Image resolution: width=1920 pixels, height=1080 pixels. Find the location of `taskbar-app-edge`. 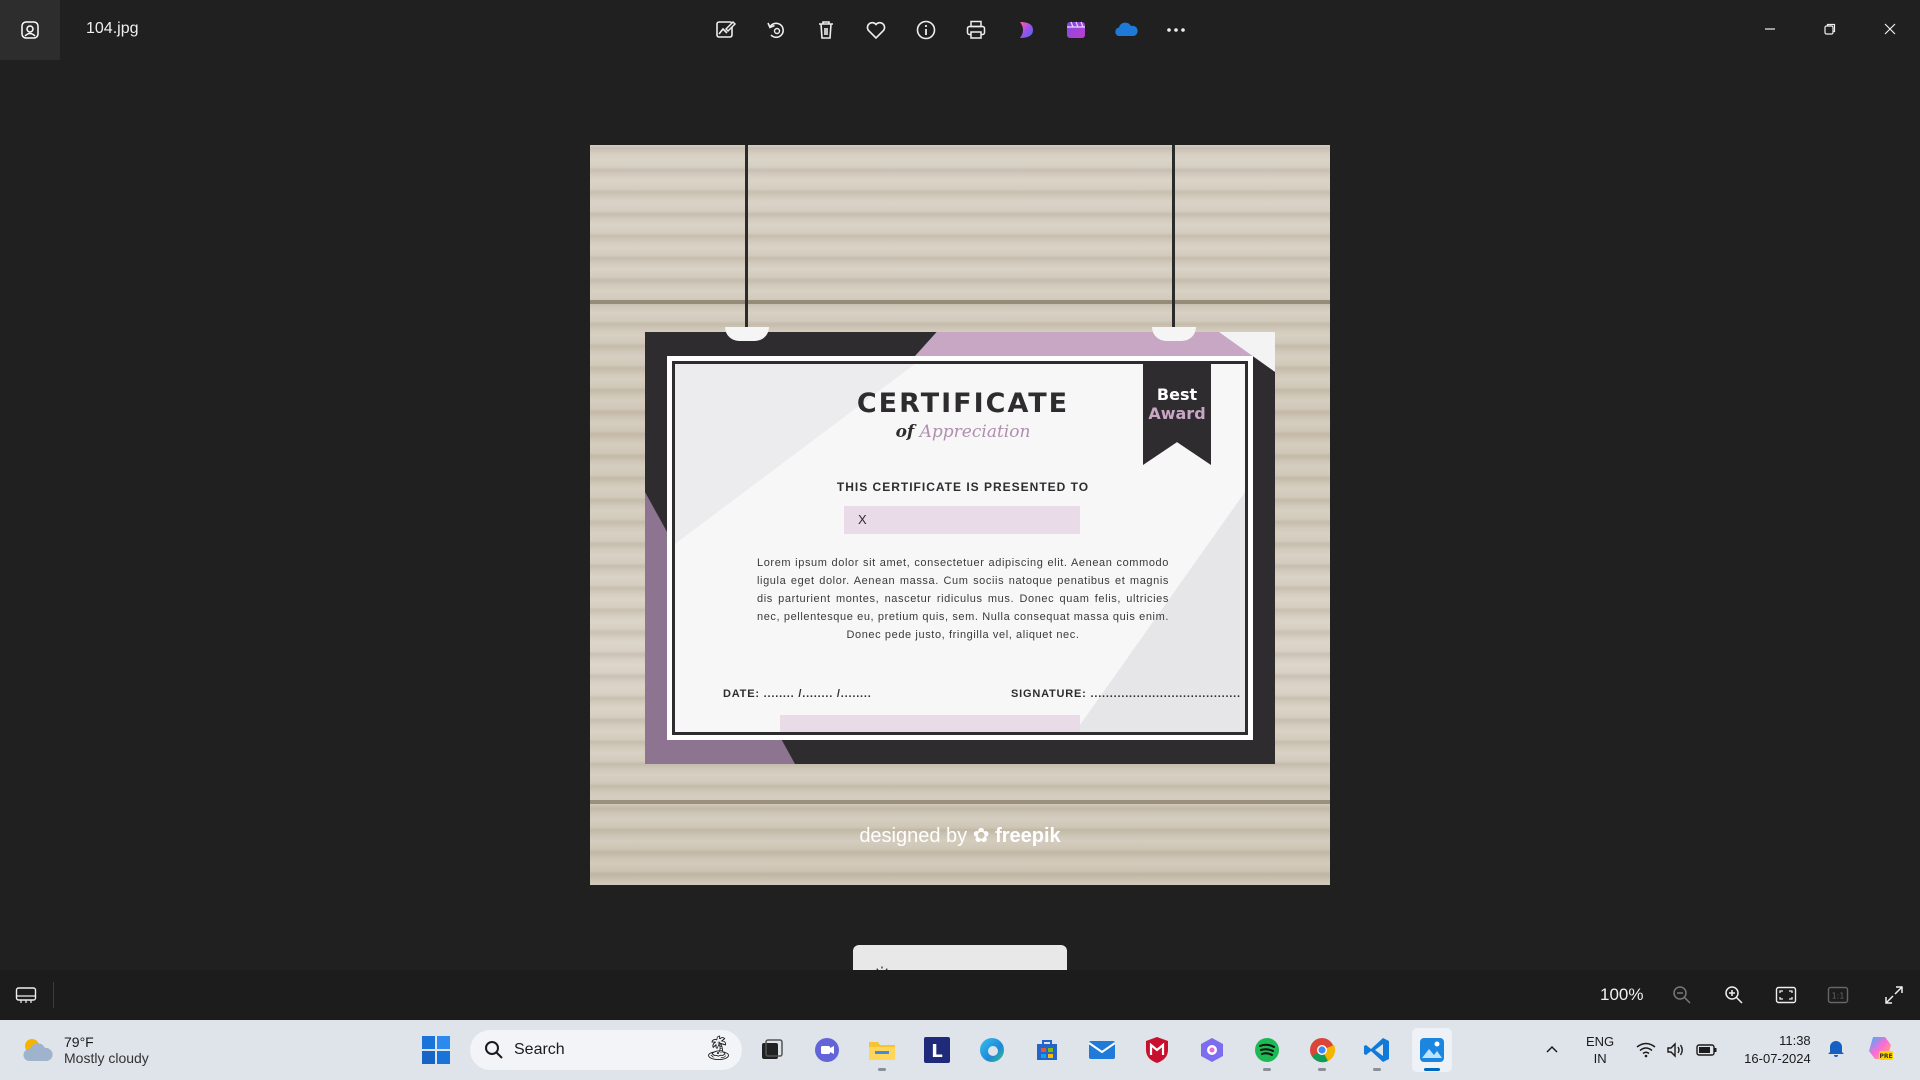

taskbar-app-edge is located at coordinates (992, 1050).